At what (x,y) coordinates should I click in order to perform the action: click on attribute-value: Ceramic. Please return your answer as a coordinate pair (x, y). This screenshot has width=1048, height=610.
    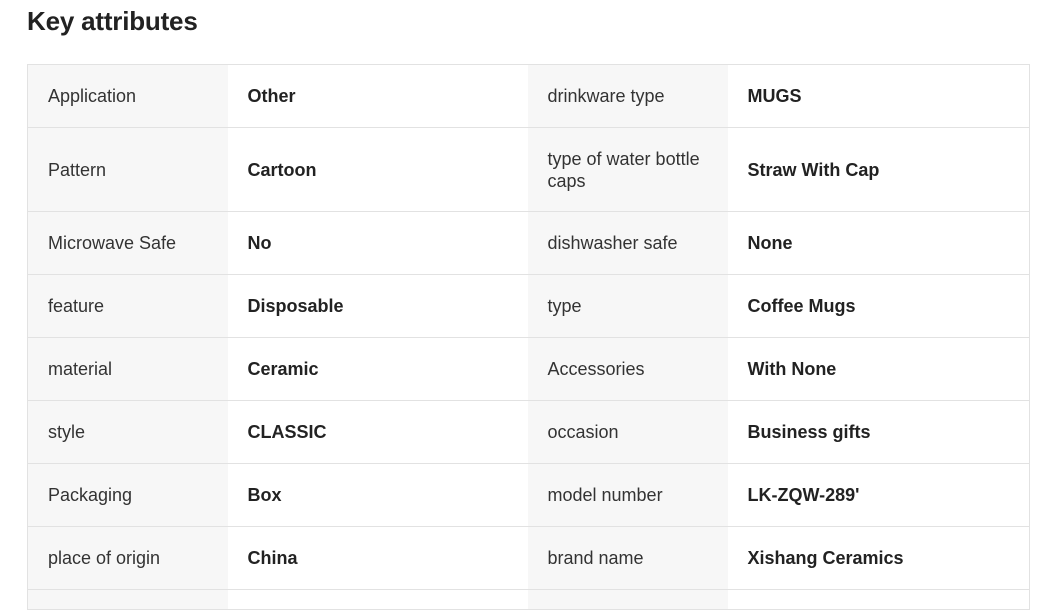
    Looking at the image, I should click on (377, 369).